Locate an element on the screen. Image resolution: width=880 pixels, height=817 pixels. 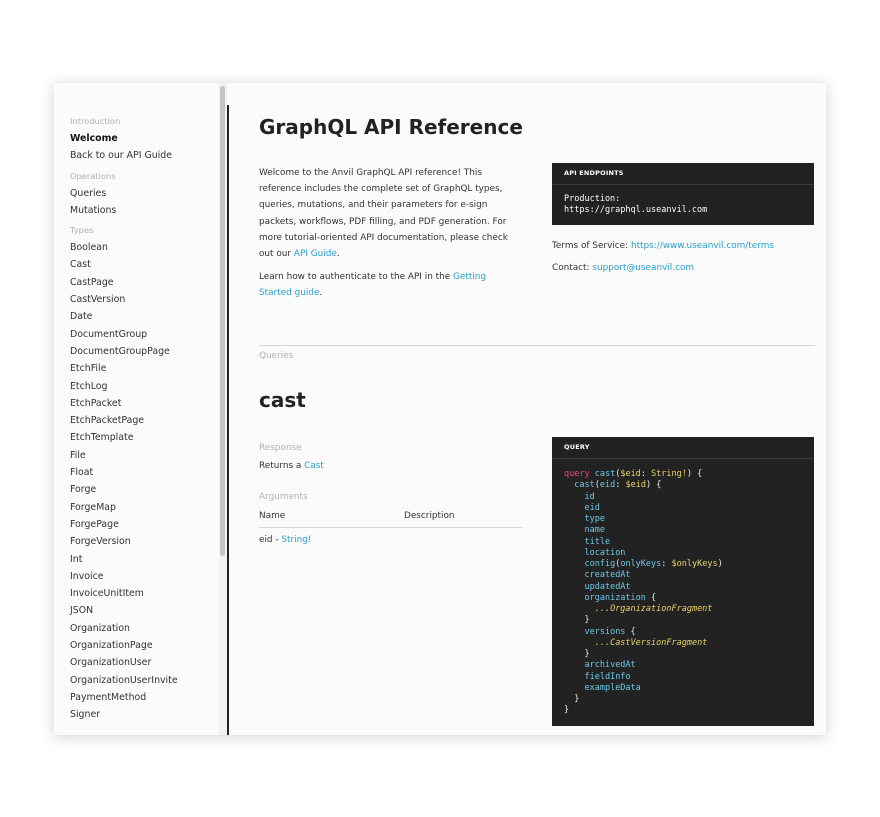
argument-row: eid - String! is located at coordinates (285, 540).